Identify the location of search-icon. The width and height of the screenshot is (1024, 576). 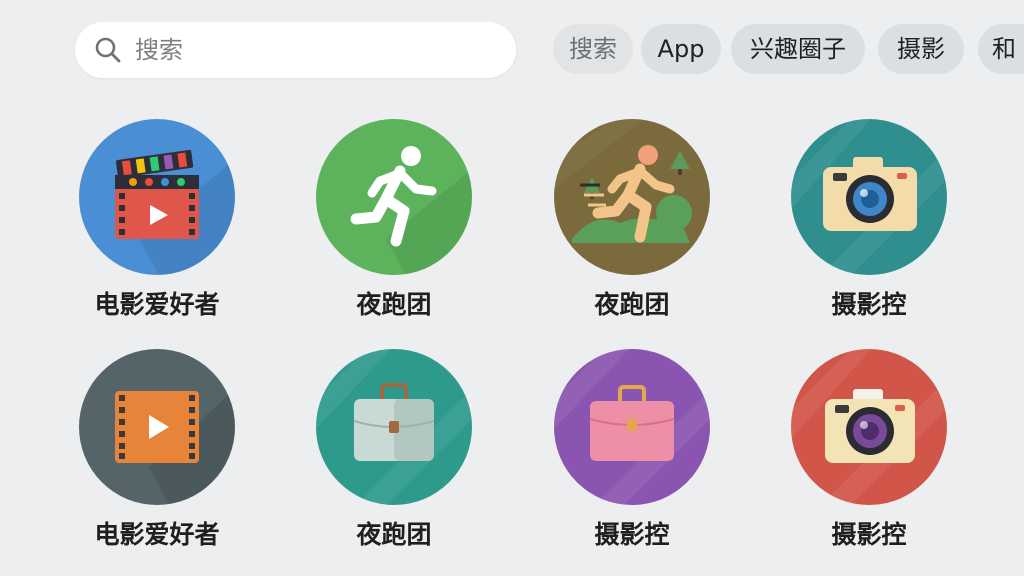
(108, 50).